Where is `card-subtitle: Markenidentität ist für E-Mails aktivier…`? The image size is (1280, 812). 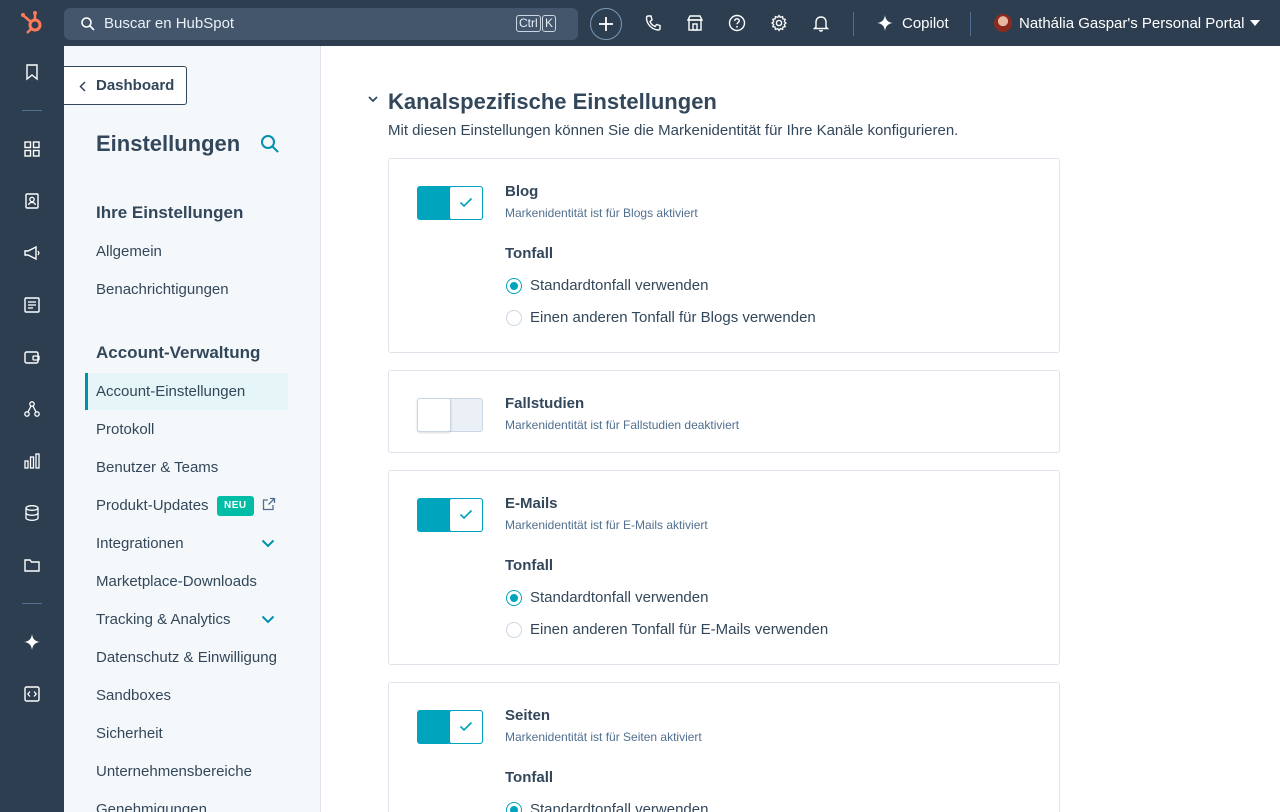
card-subtitle: Markenidentität ist für E-Mails aktivier… is located at coordinates (606, 525).